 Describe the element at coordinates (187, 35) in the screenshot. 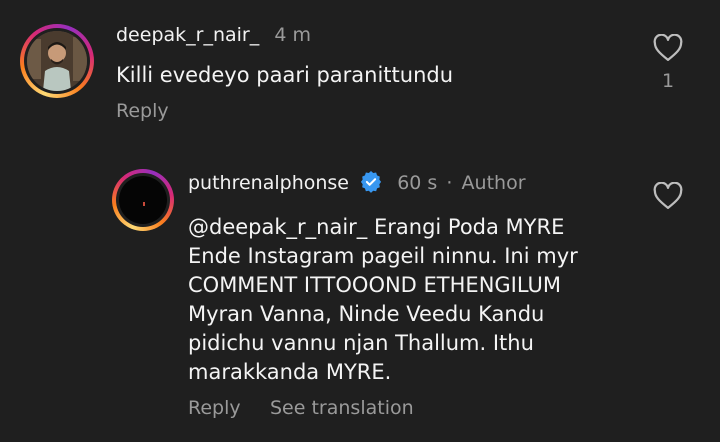

I see `comment-username: deepak_r_nair_` at that location.